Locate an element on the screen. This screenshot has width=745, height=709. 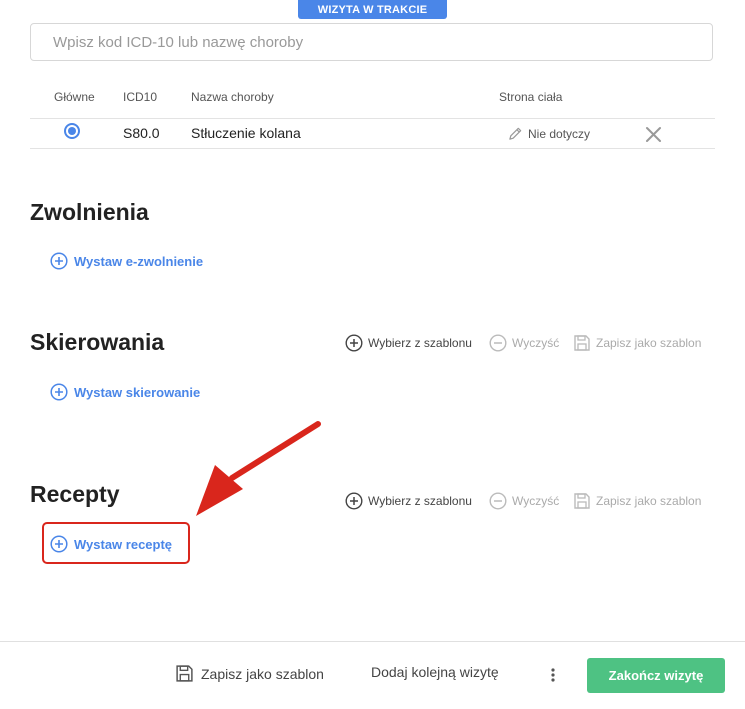
referral-save-template-label: Zapisz jako szablon is located at coordinates (649, 343).